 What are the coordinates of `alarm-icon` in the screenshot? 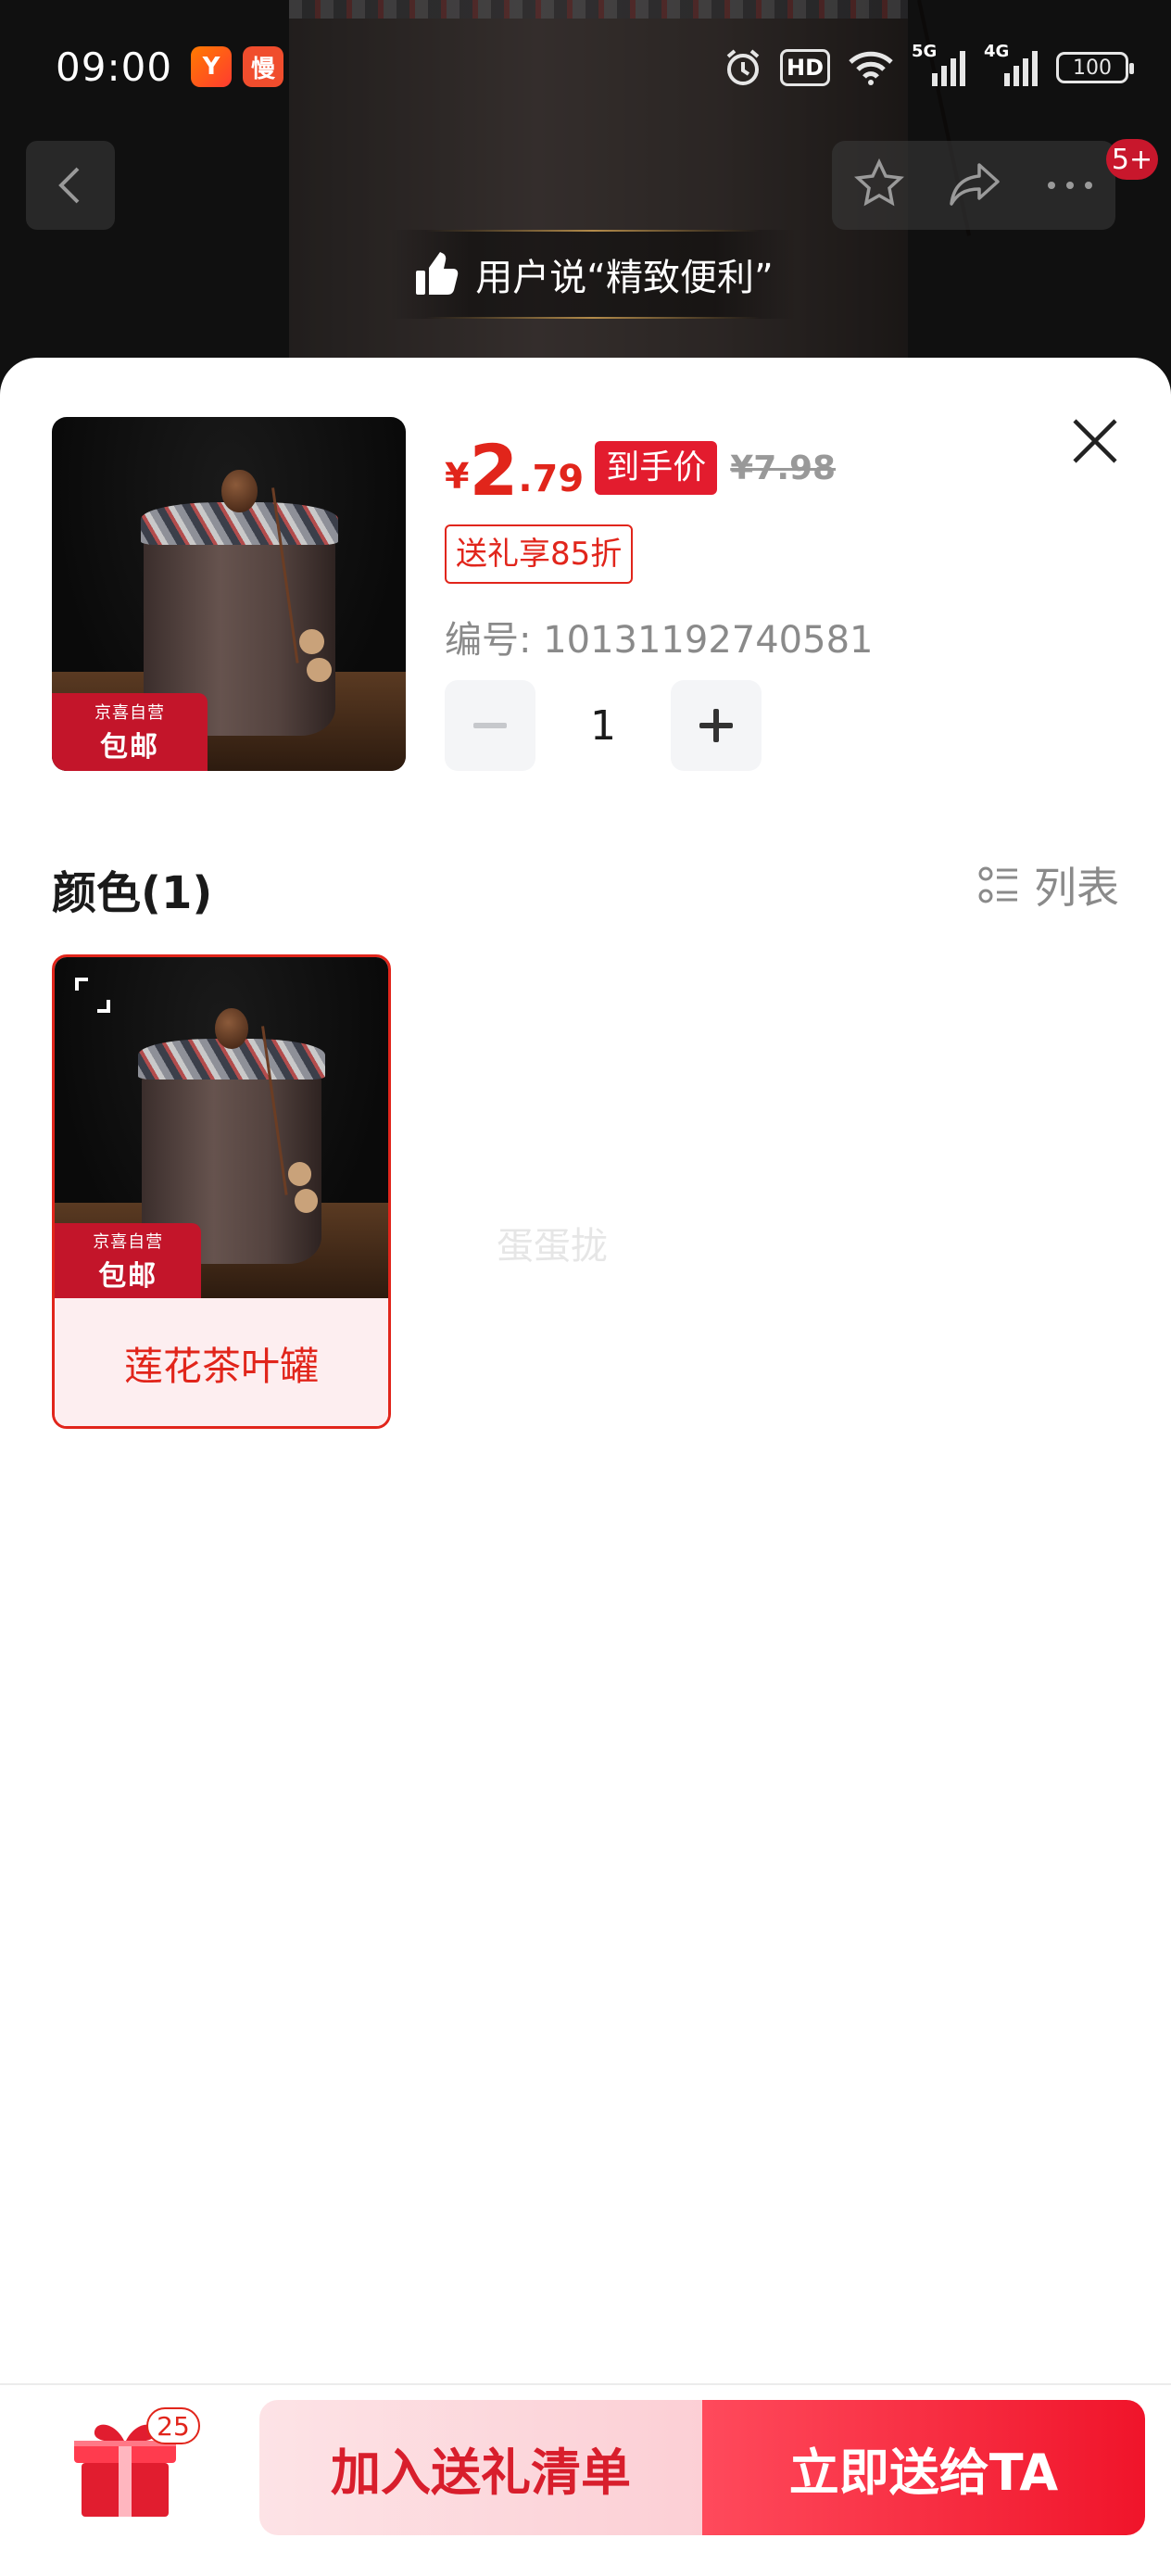 It's located at (743, 67).